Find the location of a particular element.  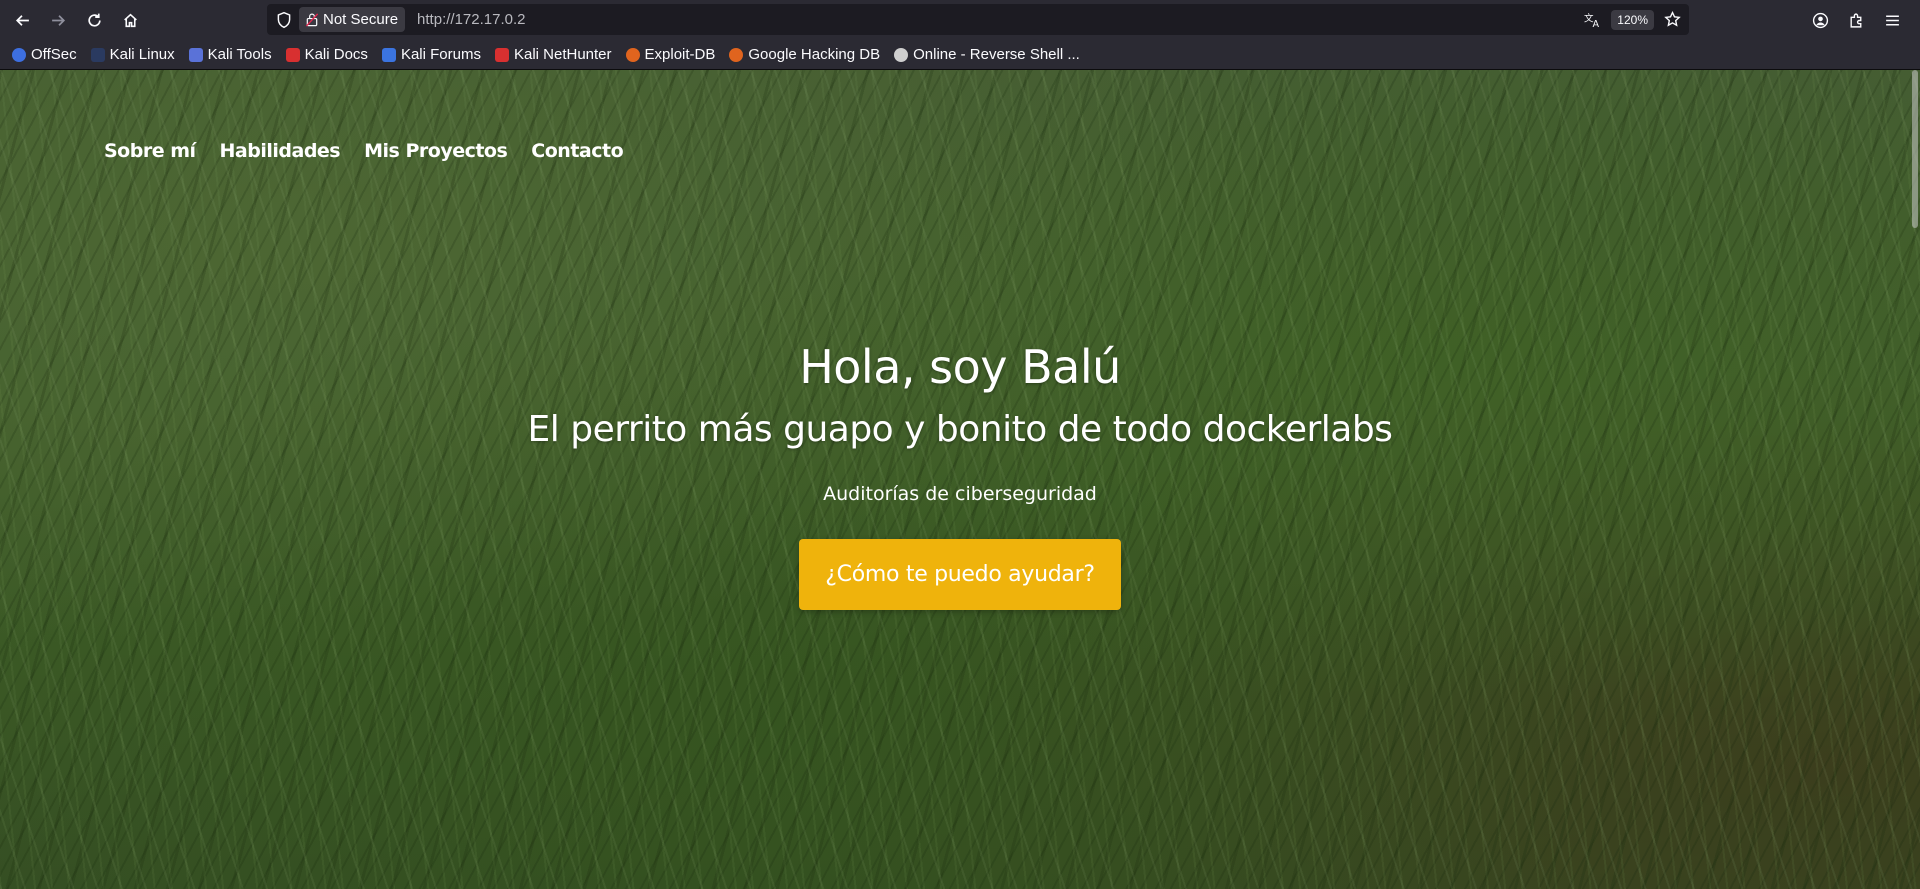

security-label: Not Secure is located at coordinates (361, 19).